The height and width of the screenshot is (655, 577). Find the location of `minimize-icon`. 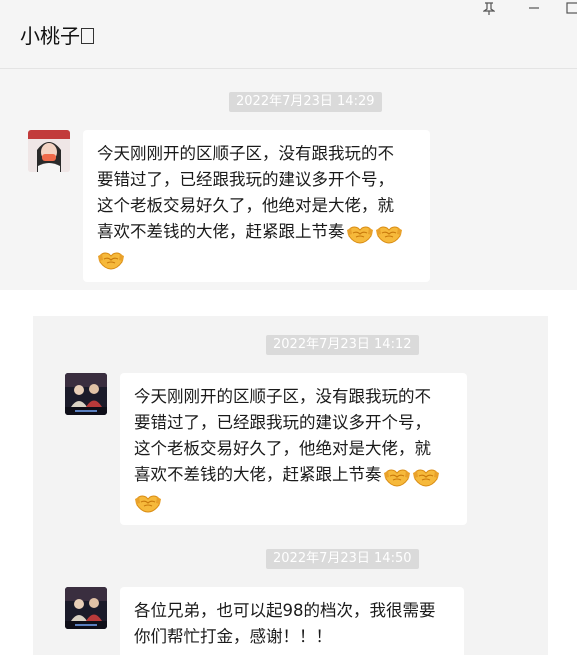

minimize-icon is located at coordinates (534, 9).